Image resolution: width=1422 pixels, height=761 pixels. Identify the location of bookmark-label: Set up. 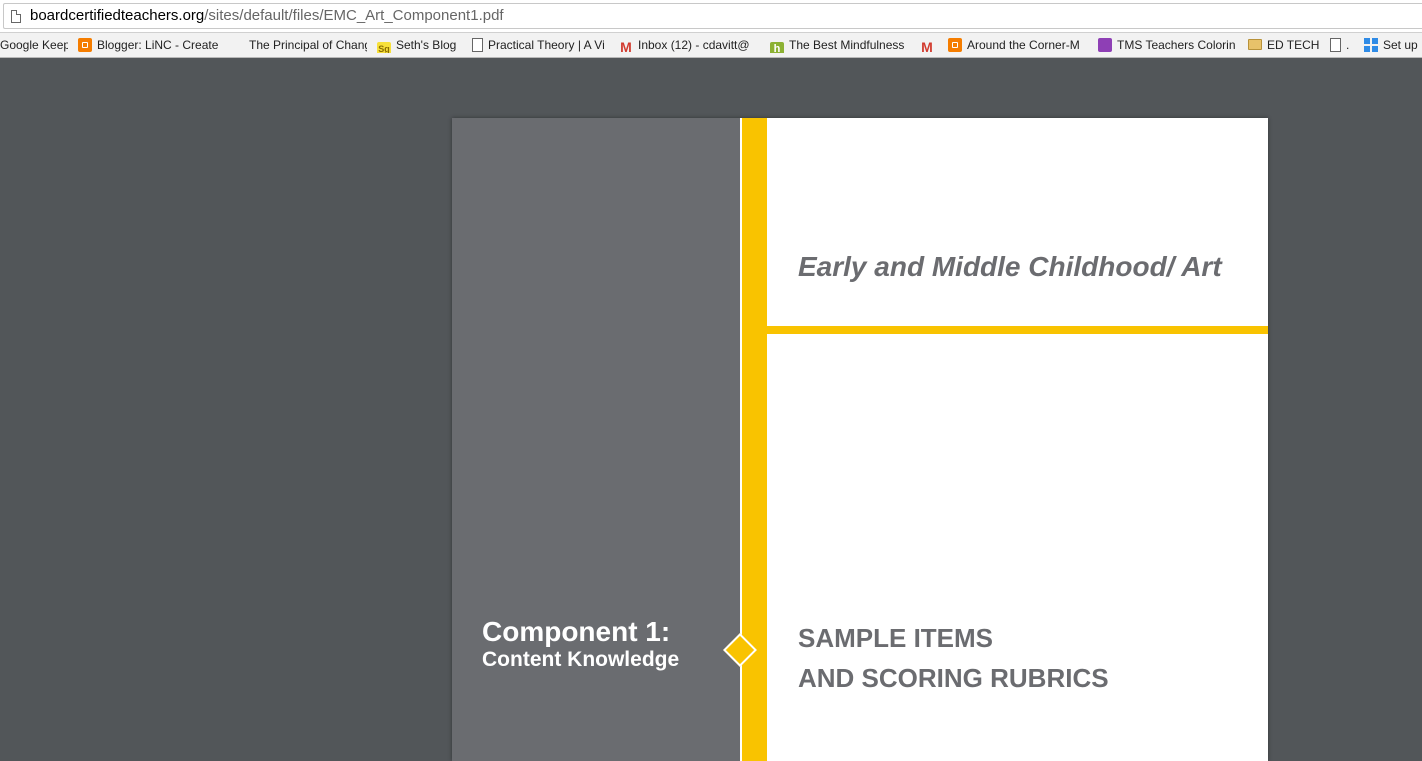
(1400, 45).